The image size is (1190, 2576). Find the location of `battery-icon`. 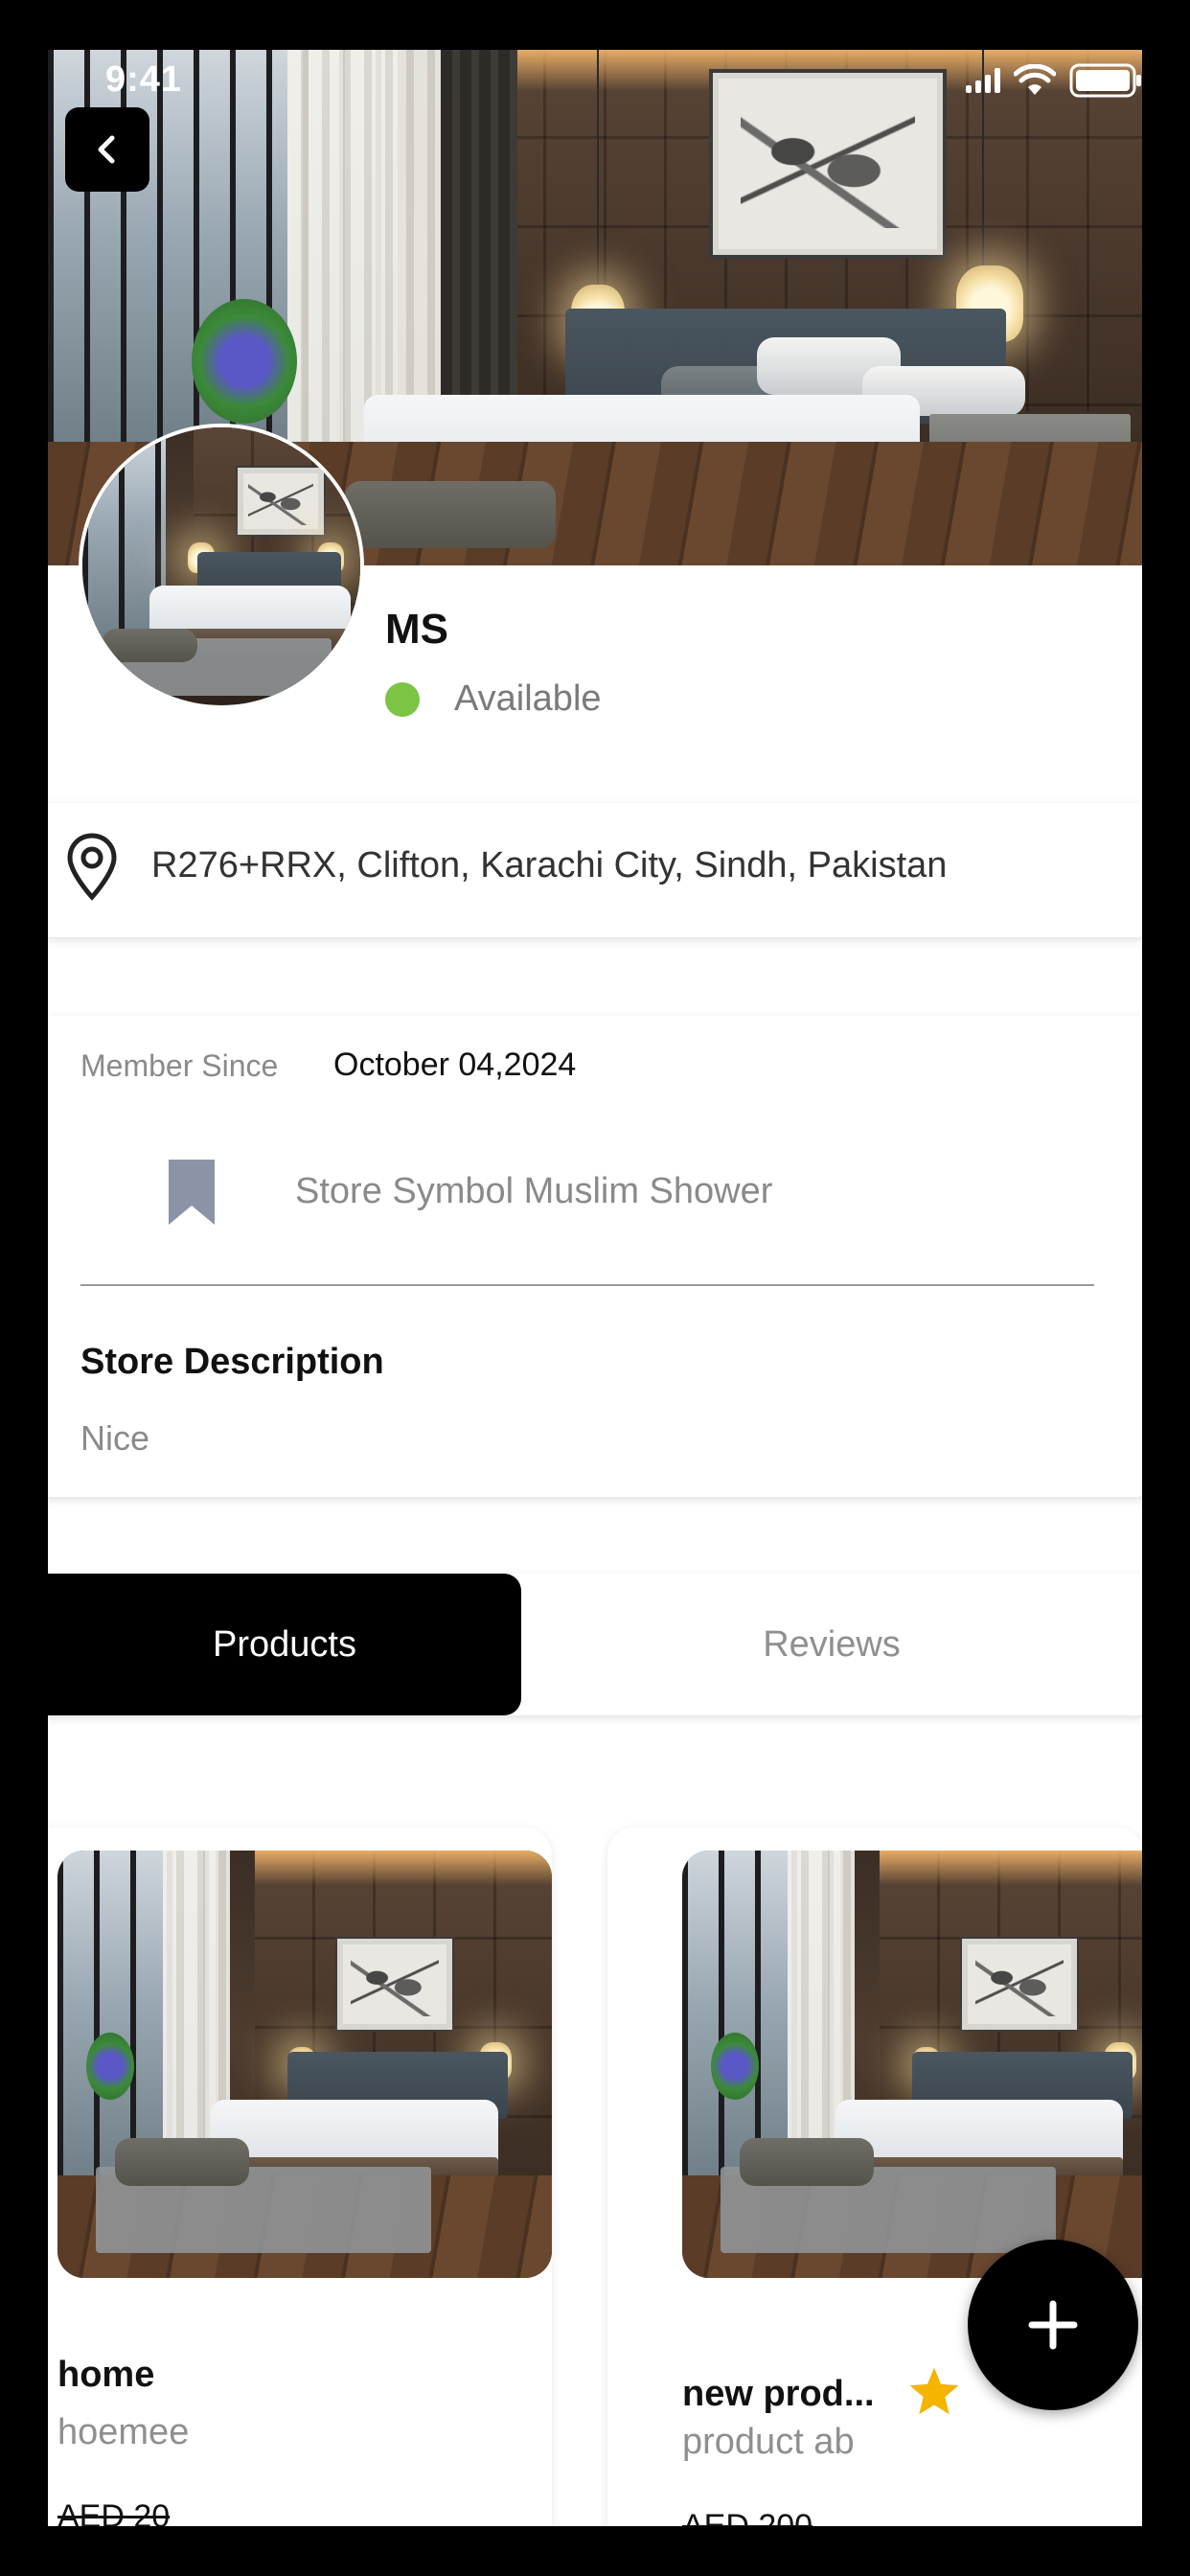

battery-icon is located at coordinates (1105, 80).